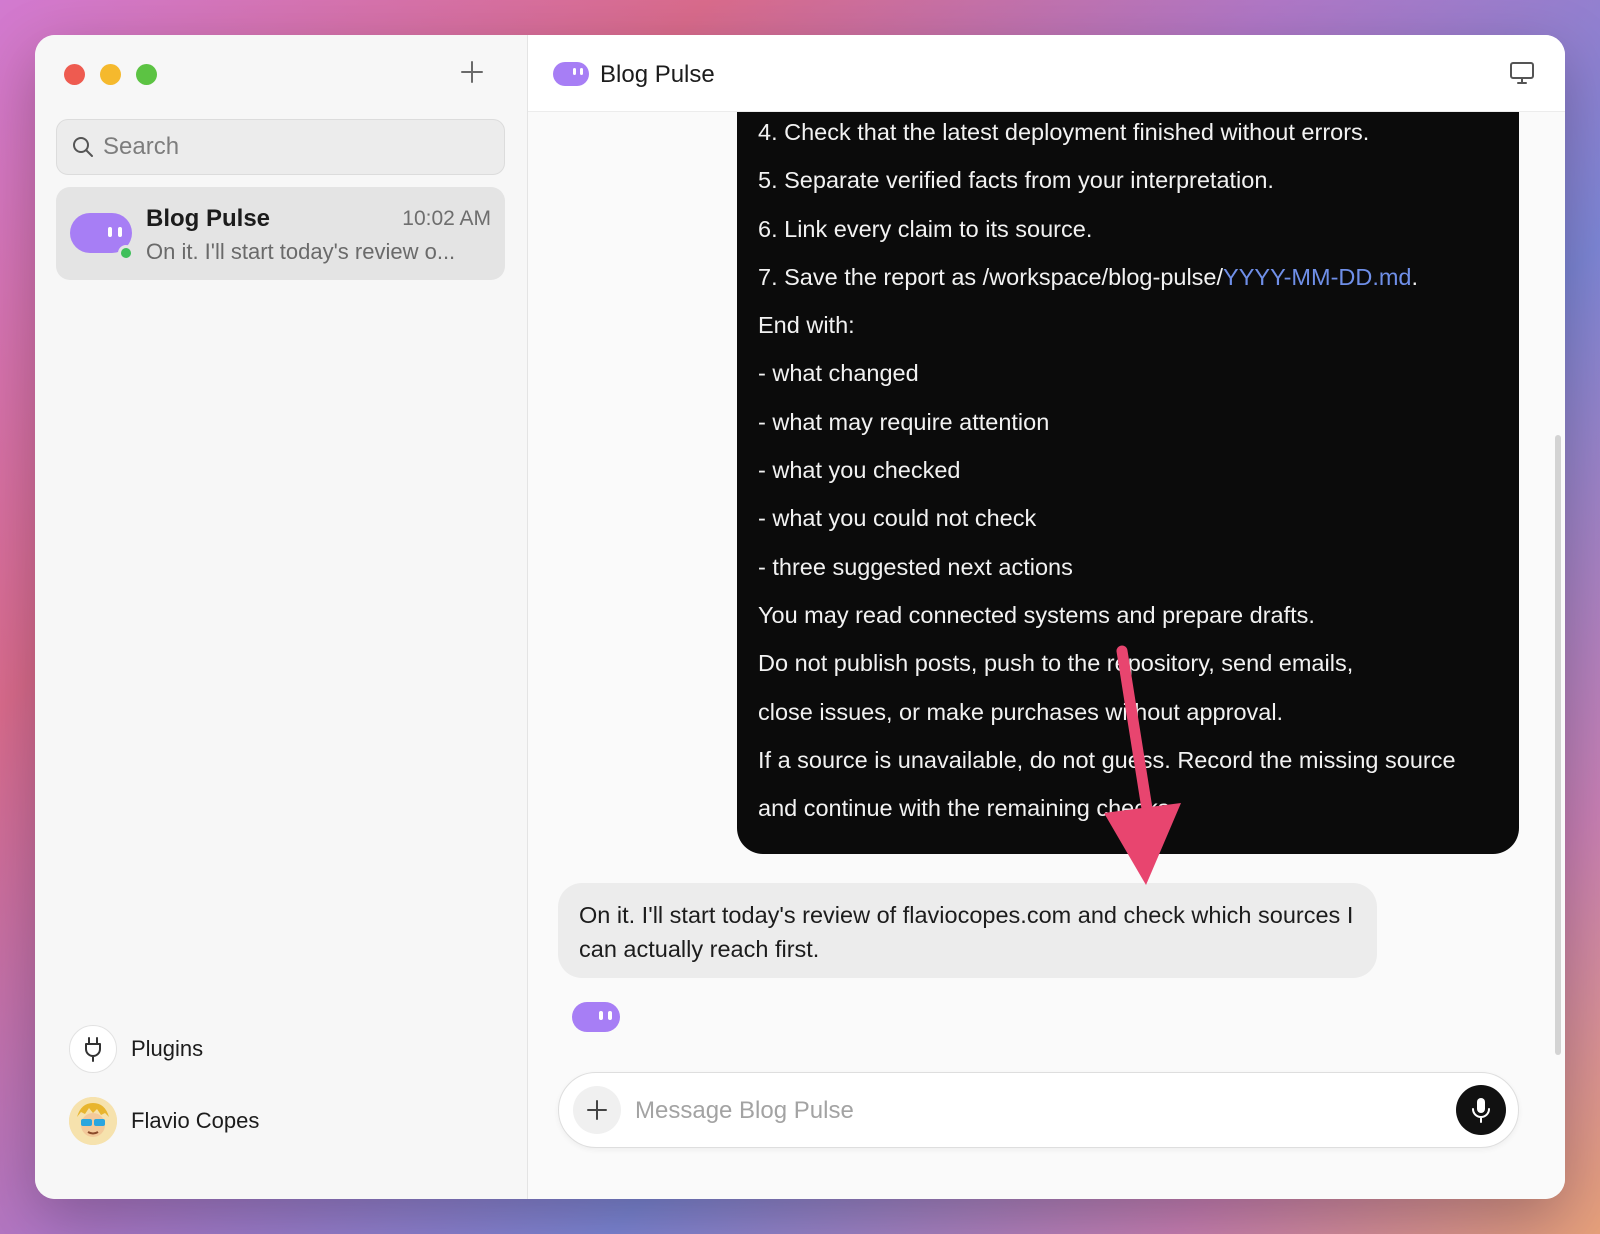 This screenshot has width=1600, height=1234. Describe the element at coordinates (904, 421) in the screenshot. I see `message-line: - what may require attention` at that location.